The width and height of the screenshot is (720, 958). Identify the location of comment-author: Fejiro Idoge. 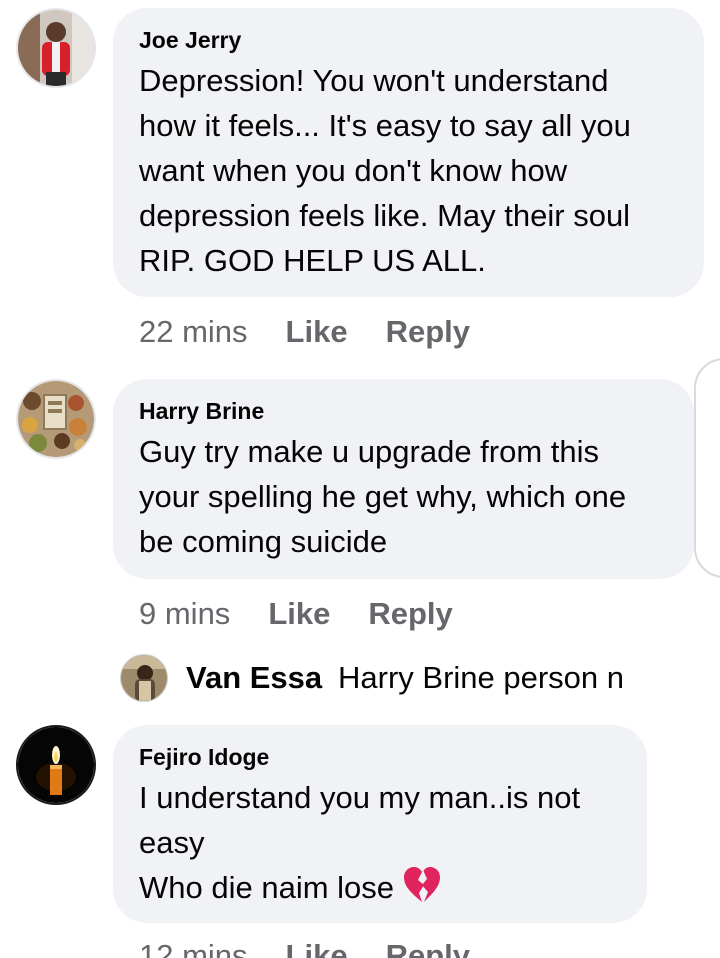
(380, 757).